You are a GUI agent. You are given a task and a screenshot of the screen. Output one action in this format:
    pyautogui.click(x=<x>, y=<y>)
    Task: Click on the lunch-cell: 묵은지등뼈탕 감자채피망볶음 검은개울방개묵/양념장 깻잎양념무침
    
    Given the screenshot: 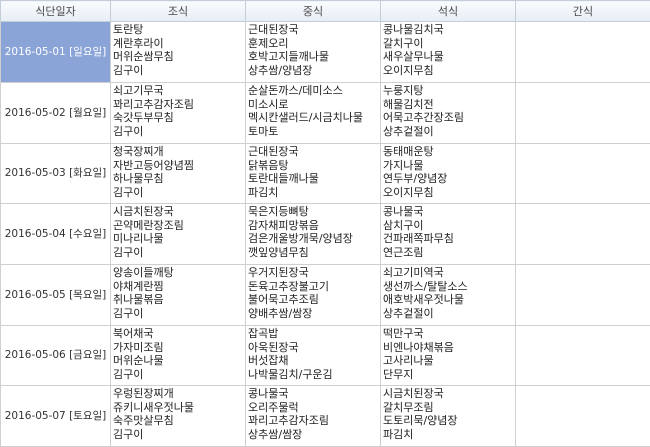 What is the action you would take?
    pyautogui.click(x=313, y=234)
    